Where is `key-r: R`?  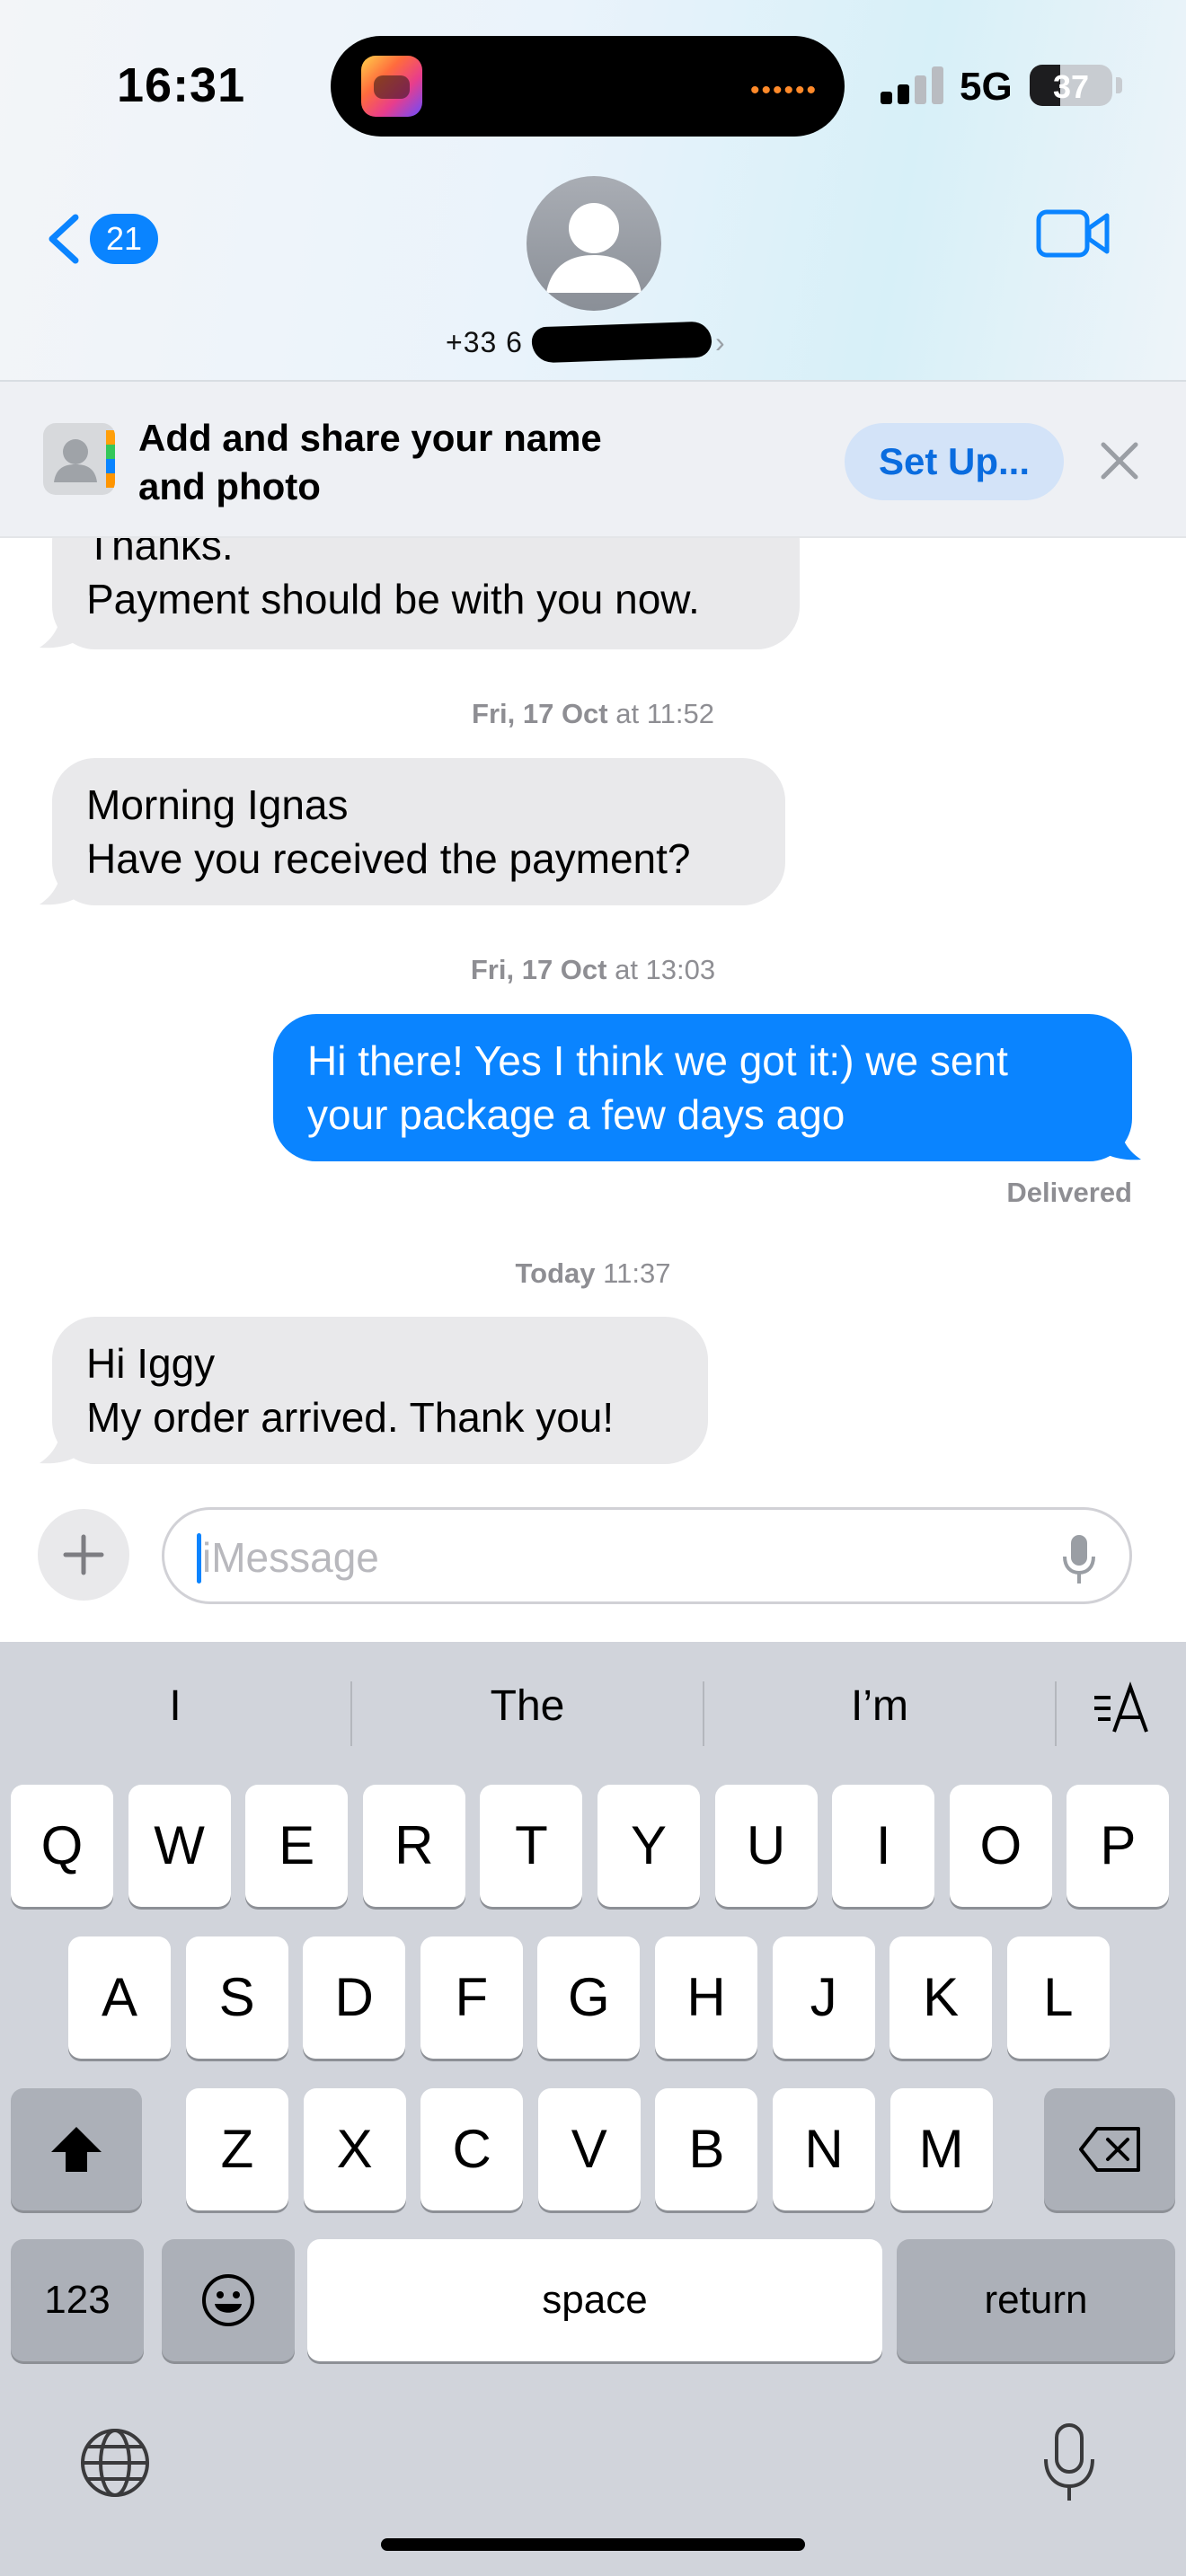 key-r: R is located at coordinates (413, 1846).